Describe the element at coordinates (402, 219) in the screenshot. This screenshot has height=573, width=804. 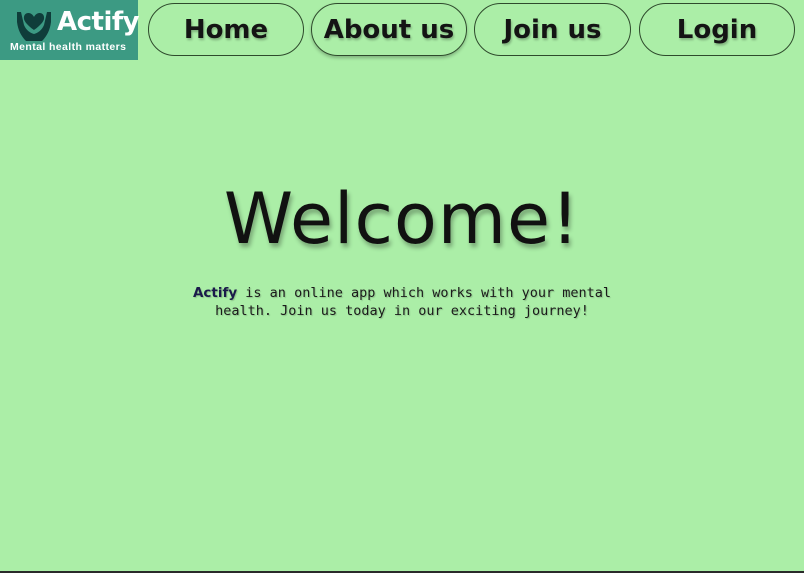
I see `welcome-heading: Welcome!` at that location.